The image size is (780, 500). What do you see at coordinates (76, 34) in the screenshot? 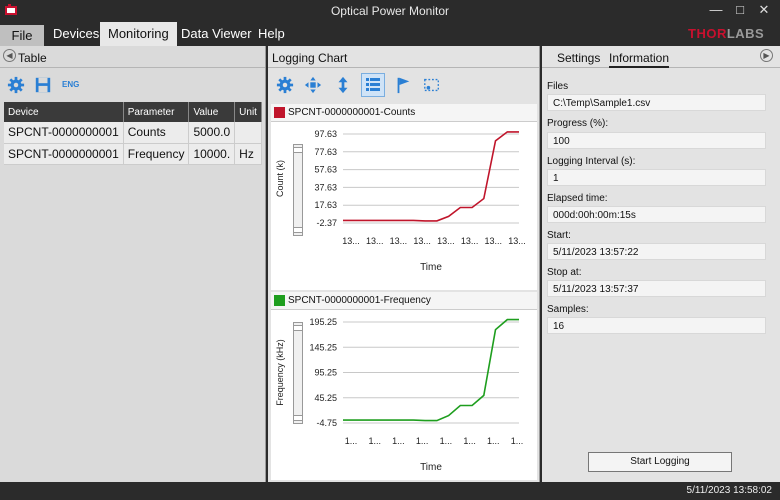
I see `menu-devices: Devices` at bounding box center [76, 34].